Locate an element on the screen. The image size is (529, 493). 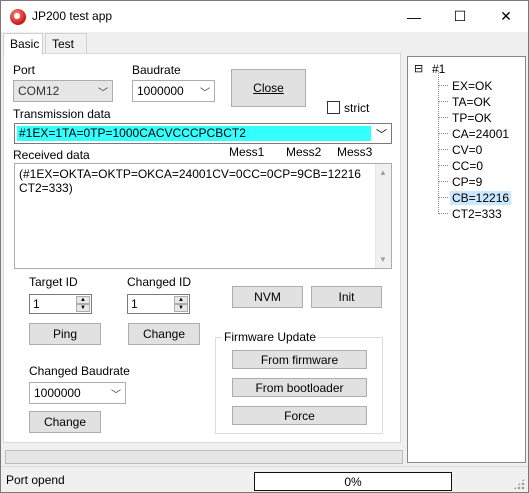
nvm-button: NVM is located at coordinates (267, 297).